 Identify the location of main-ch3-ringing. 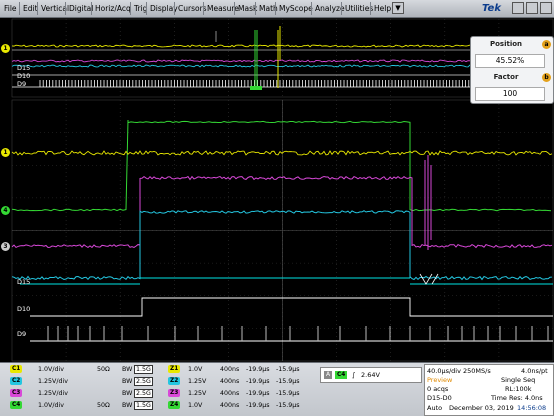
(428, 202).